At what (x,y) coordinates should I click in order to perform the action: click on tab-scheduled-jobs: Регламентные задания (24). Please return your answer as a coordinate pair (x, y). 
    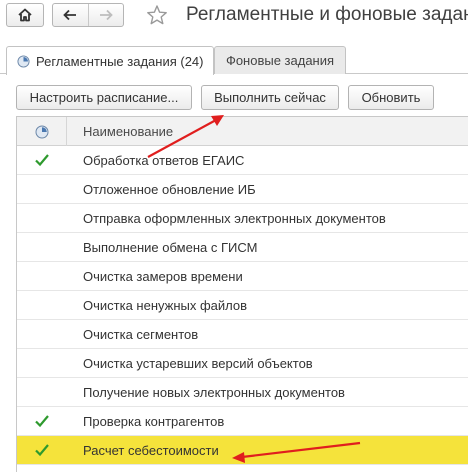
    Looking at the image, I should click on (110, 60).